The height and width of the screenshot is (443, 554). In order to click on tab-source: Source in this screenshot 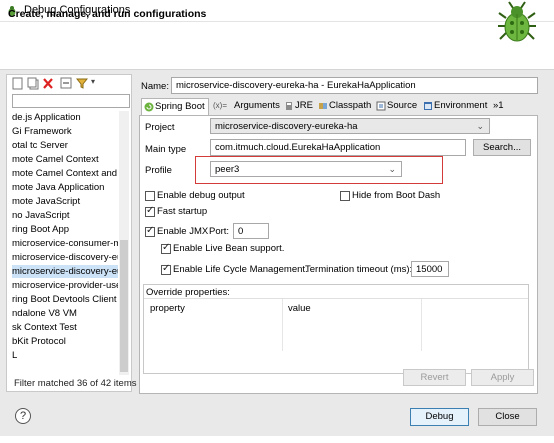, I will do `click(395, 106)`.